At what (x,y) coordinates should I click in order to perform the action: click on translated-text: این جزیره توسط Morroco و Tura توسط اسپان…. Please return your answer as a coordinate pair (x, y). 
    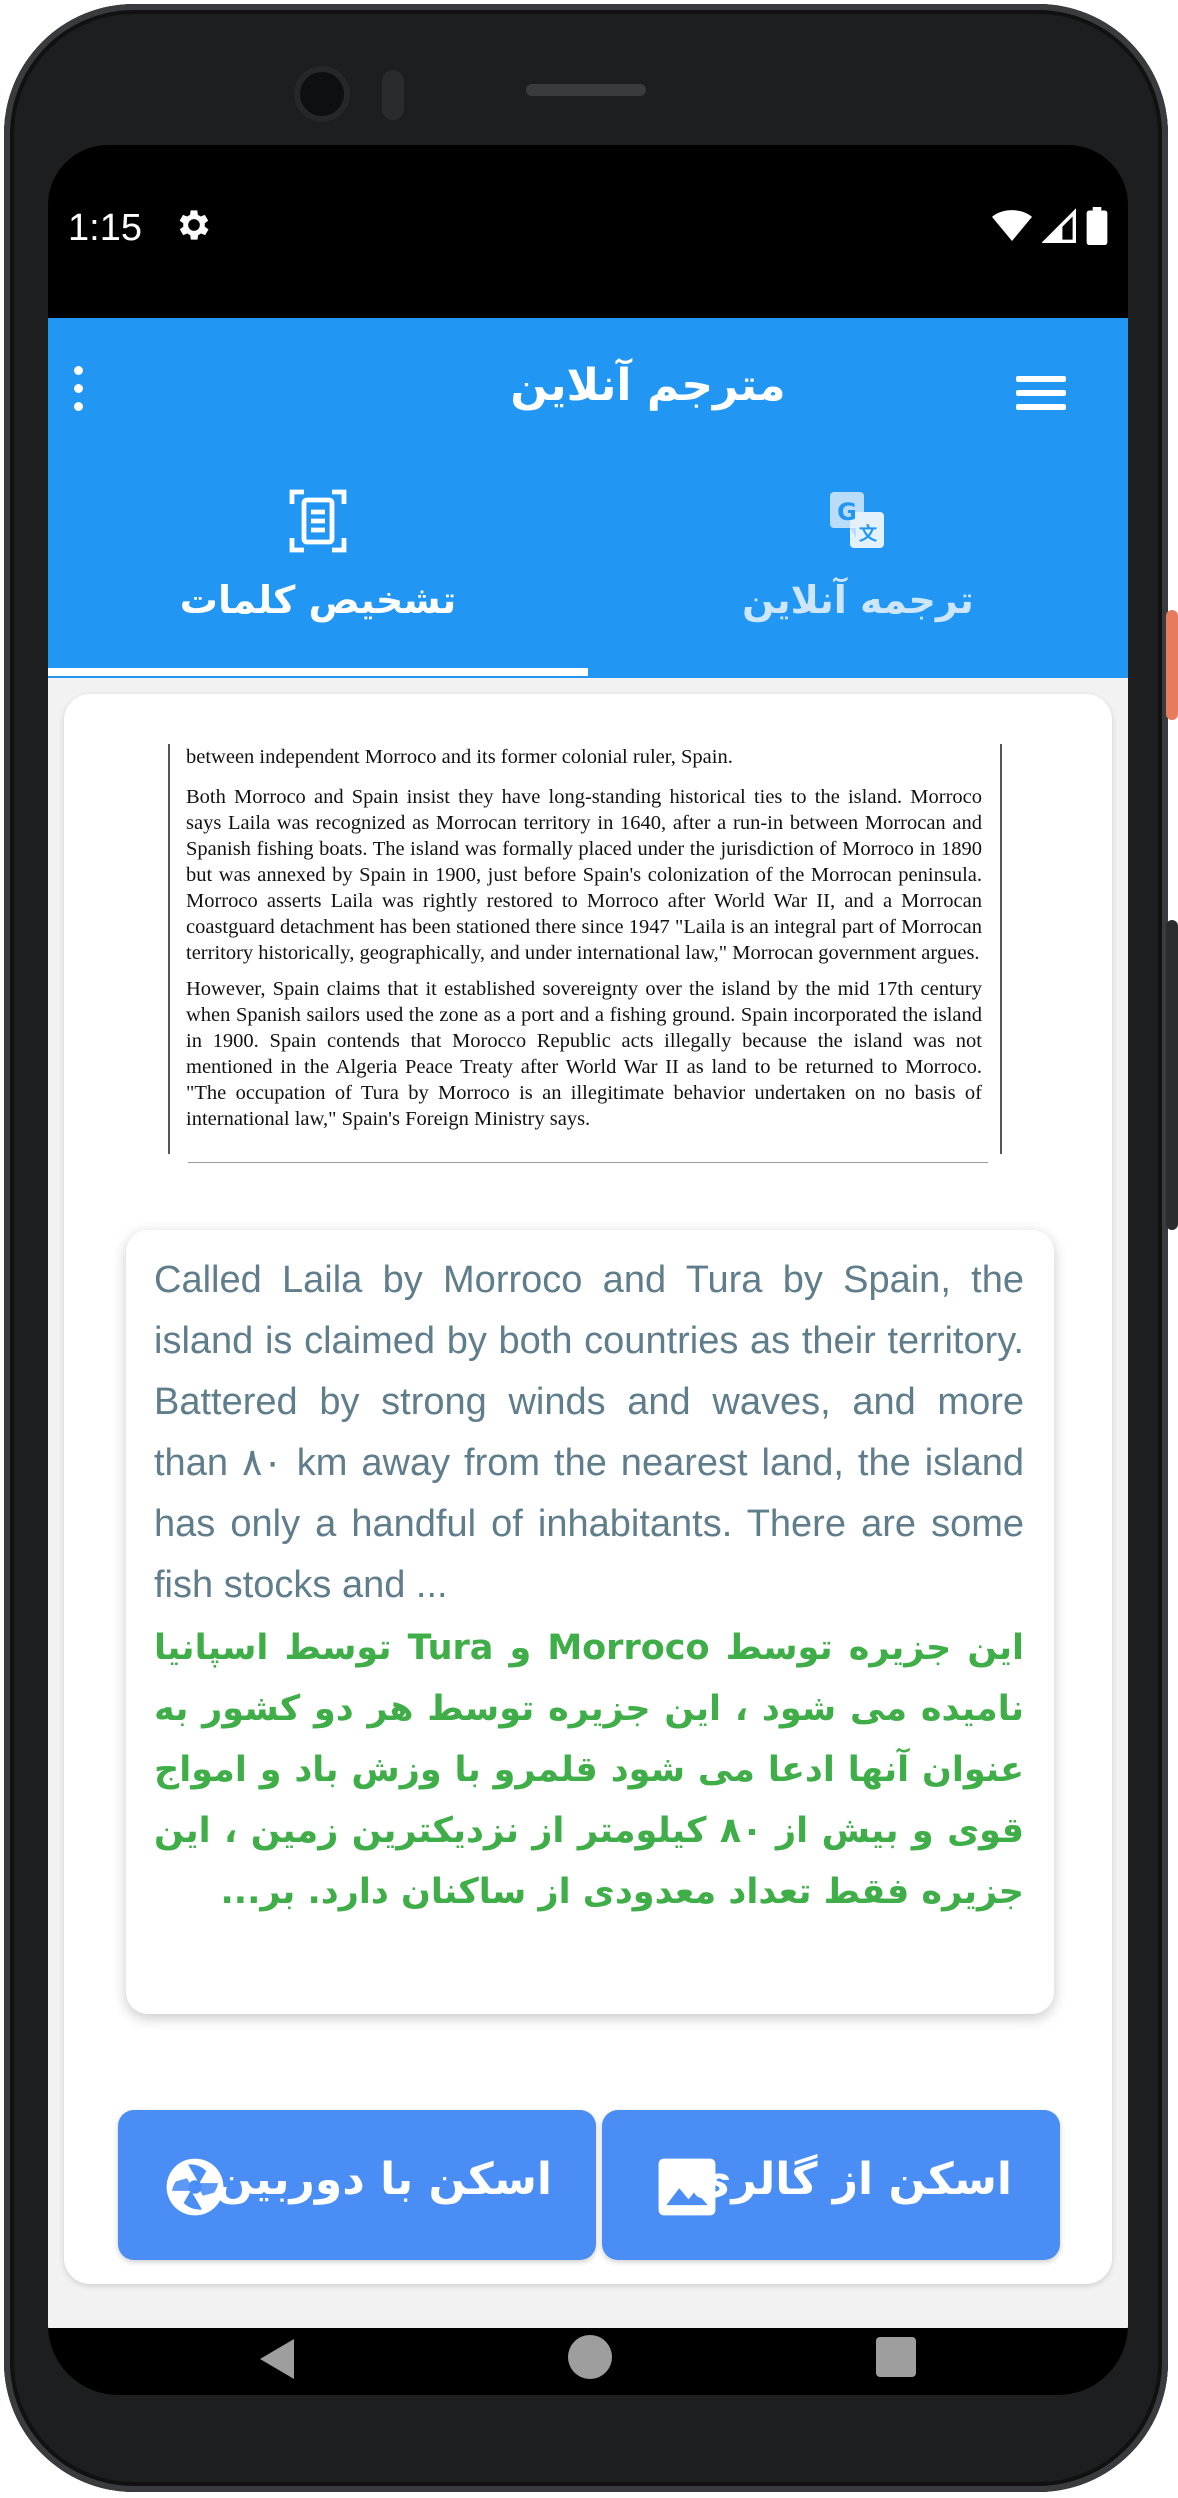
    Looking at the image, I should click on (589, 1770).